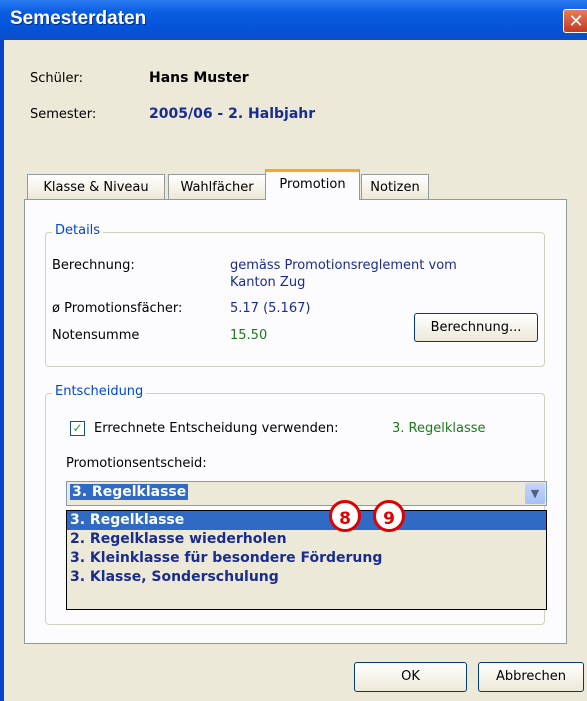 The height and width of the screenshot is (701, 587). What do you see at coordinates (78, 18) in the screenshot?
I see `window-title: Semesterdaten` at bounding box center [78, 18].